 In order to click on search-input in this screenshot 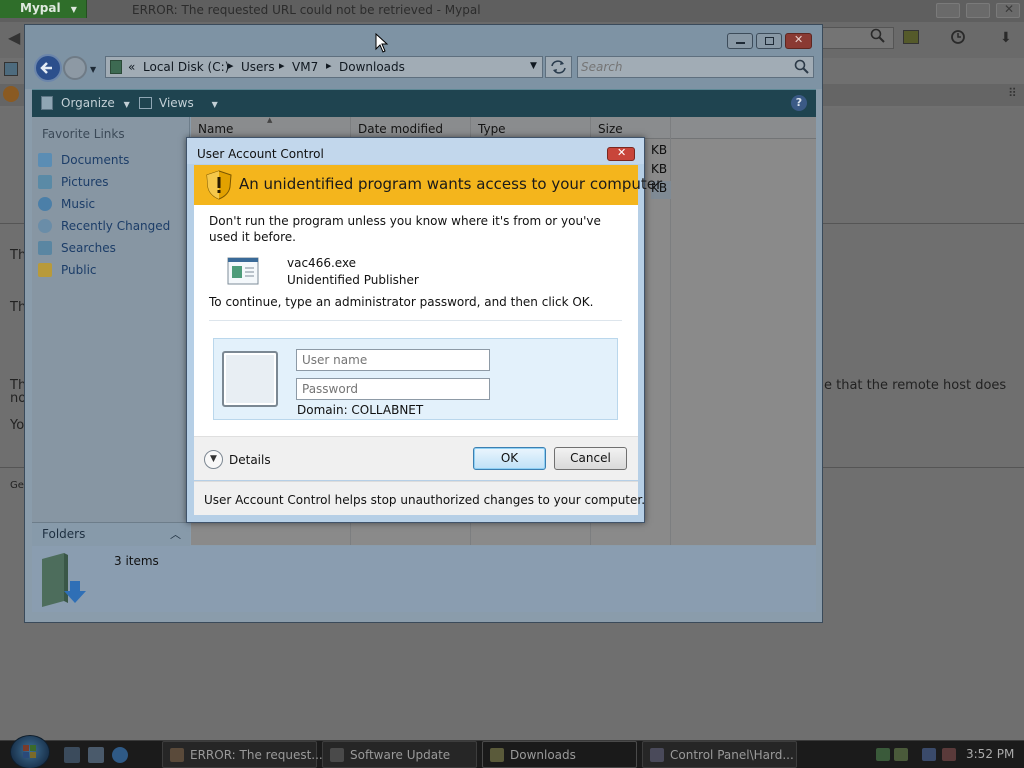, I will do `click(686, 67)`.